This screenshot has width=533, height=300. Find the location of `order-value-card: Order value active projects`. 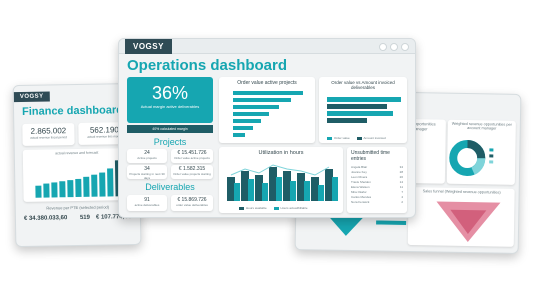

order-value-card: Order value active projects is located at coordinates (267, 110).